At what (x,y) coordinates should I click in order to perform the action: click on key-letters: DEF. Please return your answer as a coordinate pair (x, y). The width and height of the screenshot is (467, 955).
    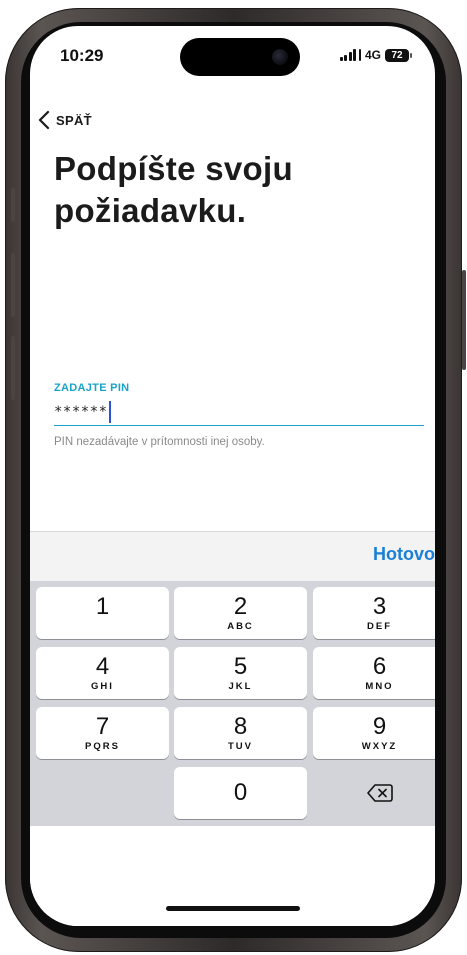
    Looking at the image, I should click on (379, 626).